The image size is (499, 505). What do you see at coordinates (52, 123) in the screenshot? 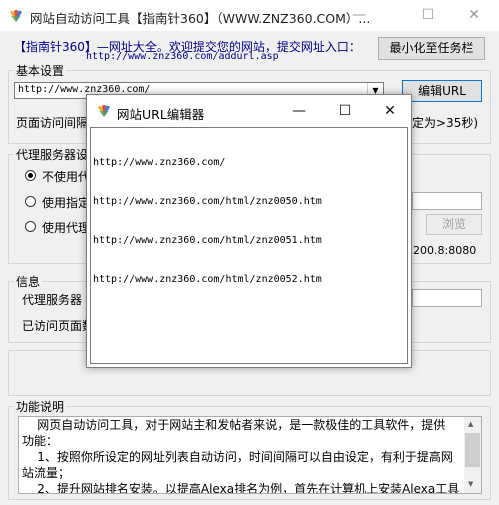
I see `interval-label: 页面访问间隔` at bounding box center [52, 123].